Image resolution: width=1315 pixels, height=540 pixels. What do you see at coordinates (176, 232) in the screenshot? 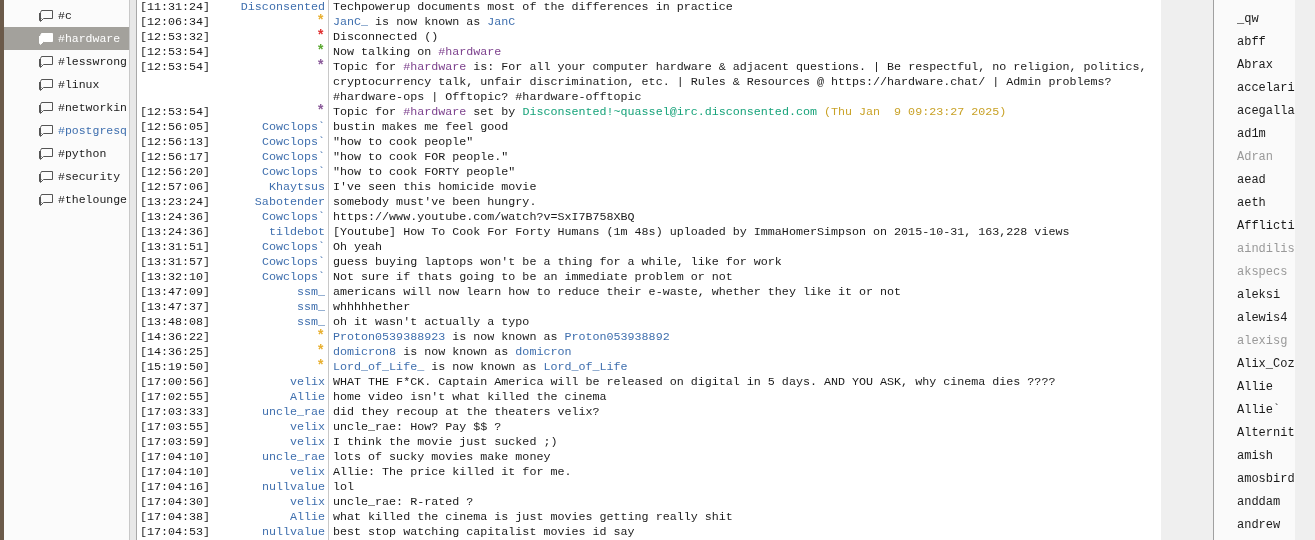
I see `timestamp: [13:24:36]` at bounding box center [176, 232].